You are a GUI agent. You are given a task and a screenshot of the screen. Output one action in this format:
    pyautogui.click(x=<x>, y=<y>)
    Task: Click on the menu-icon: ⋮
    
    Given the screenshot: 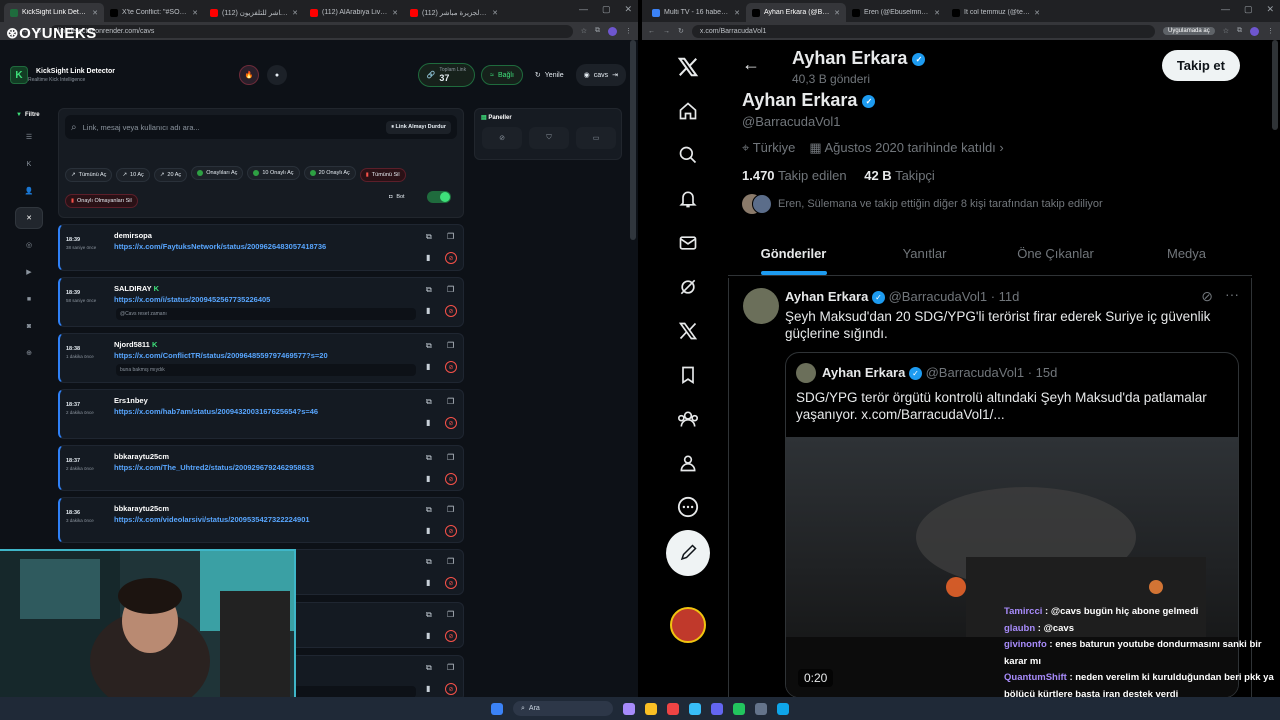 What is the action you would take?
    pyautogui.click(x=1270, y=31)
    